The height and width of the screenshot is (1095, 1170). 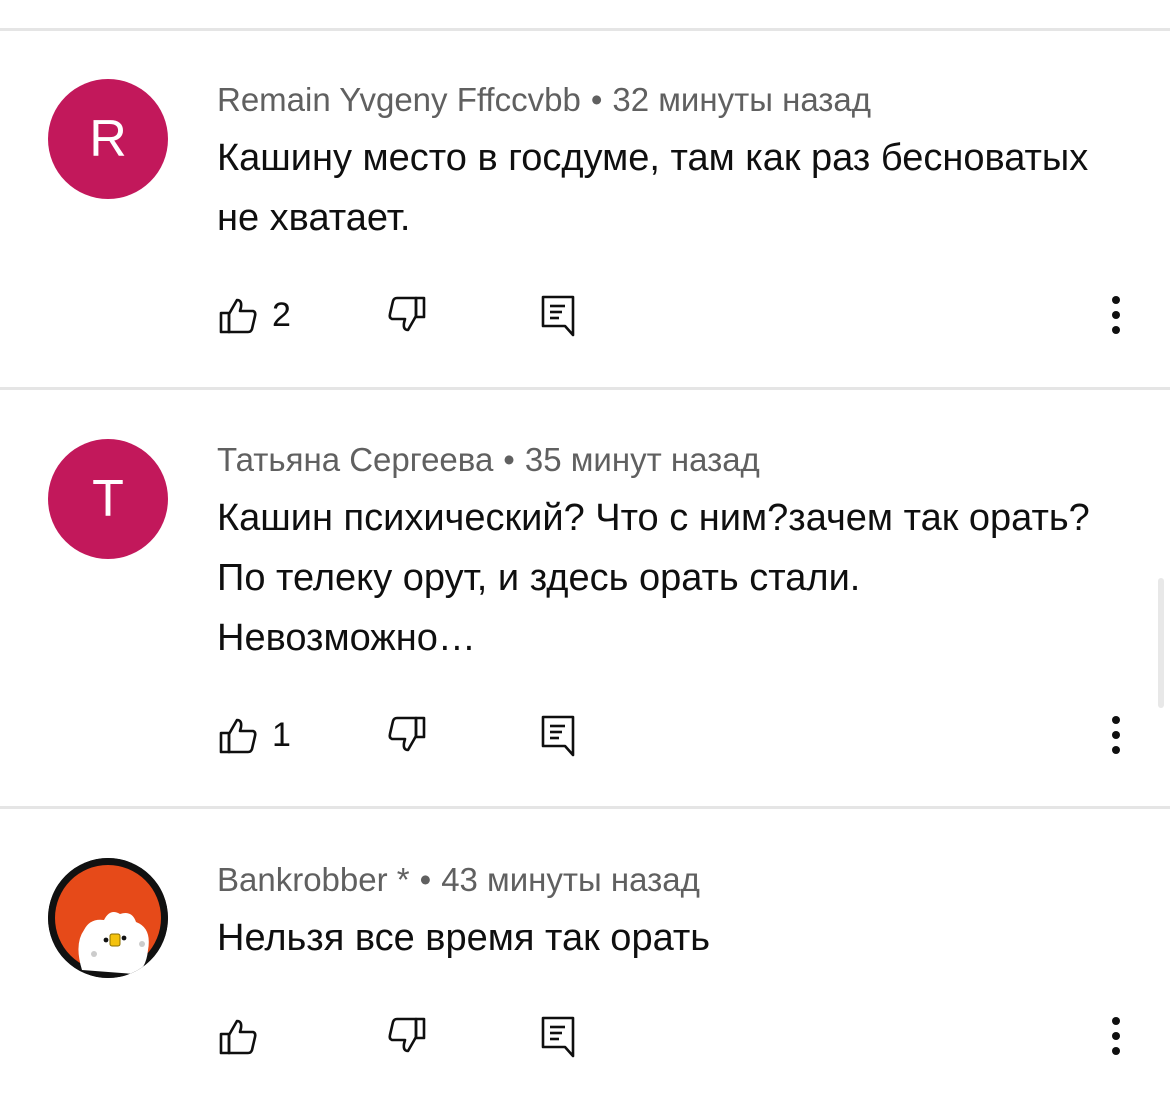 I want to click on avatar: R, so click(x=108, y=139).